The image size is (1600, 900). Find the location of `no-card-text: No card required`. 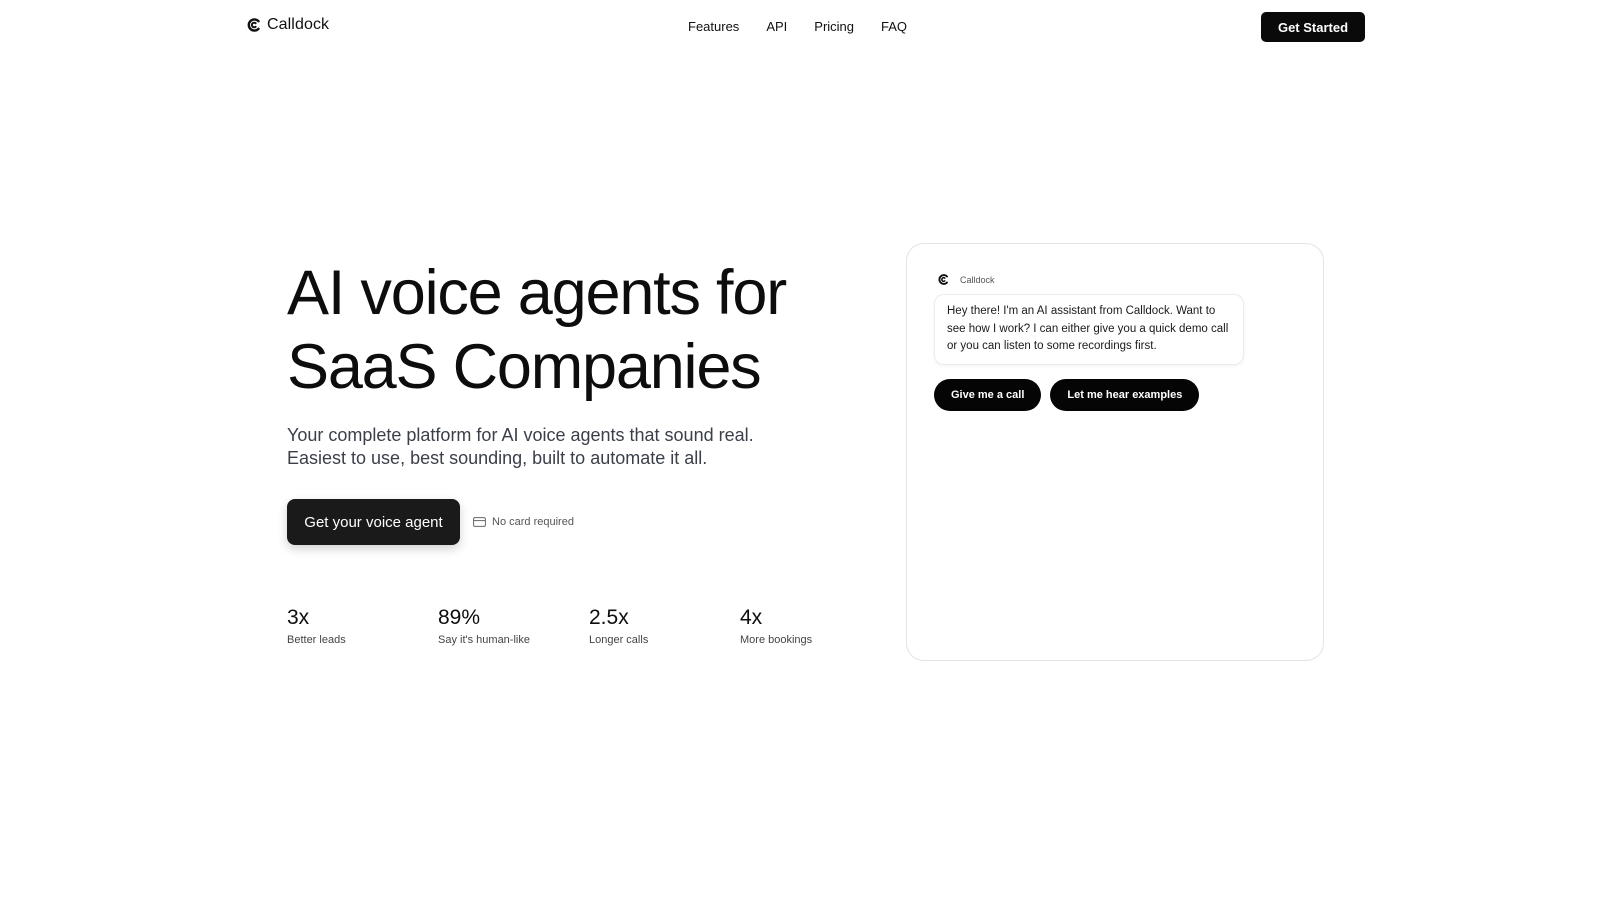

no-card-text: No card required is located at coordinates (533, 522).